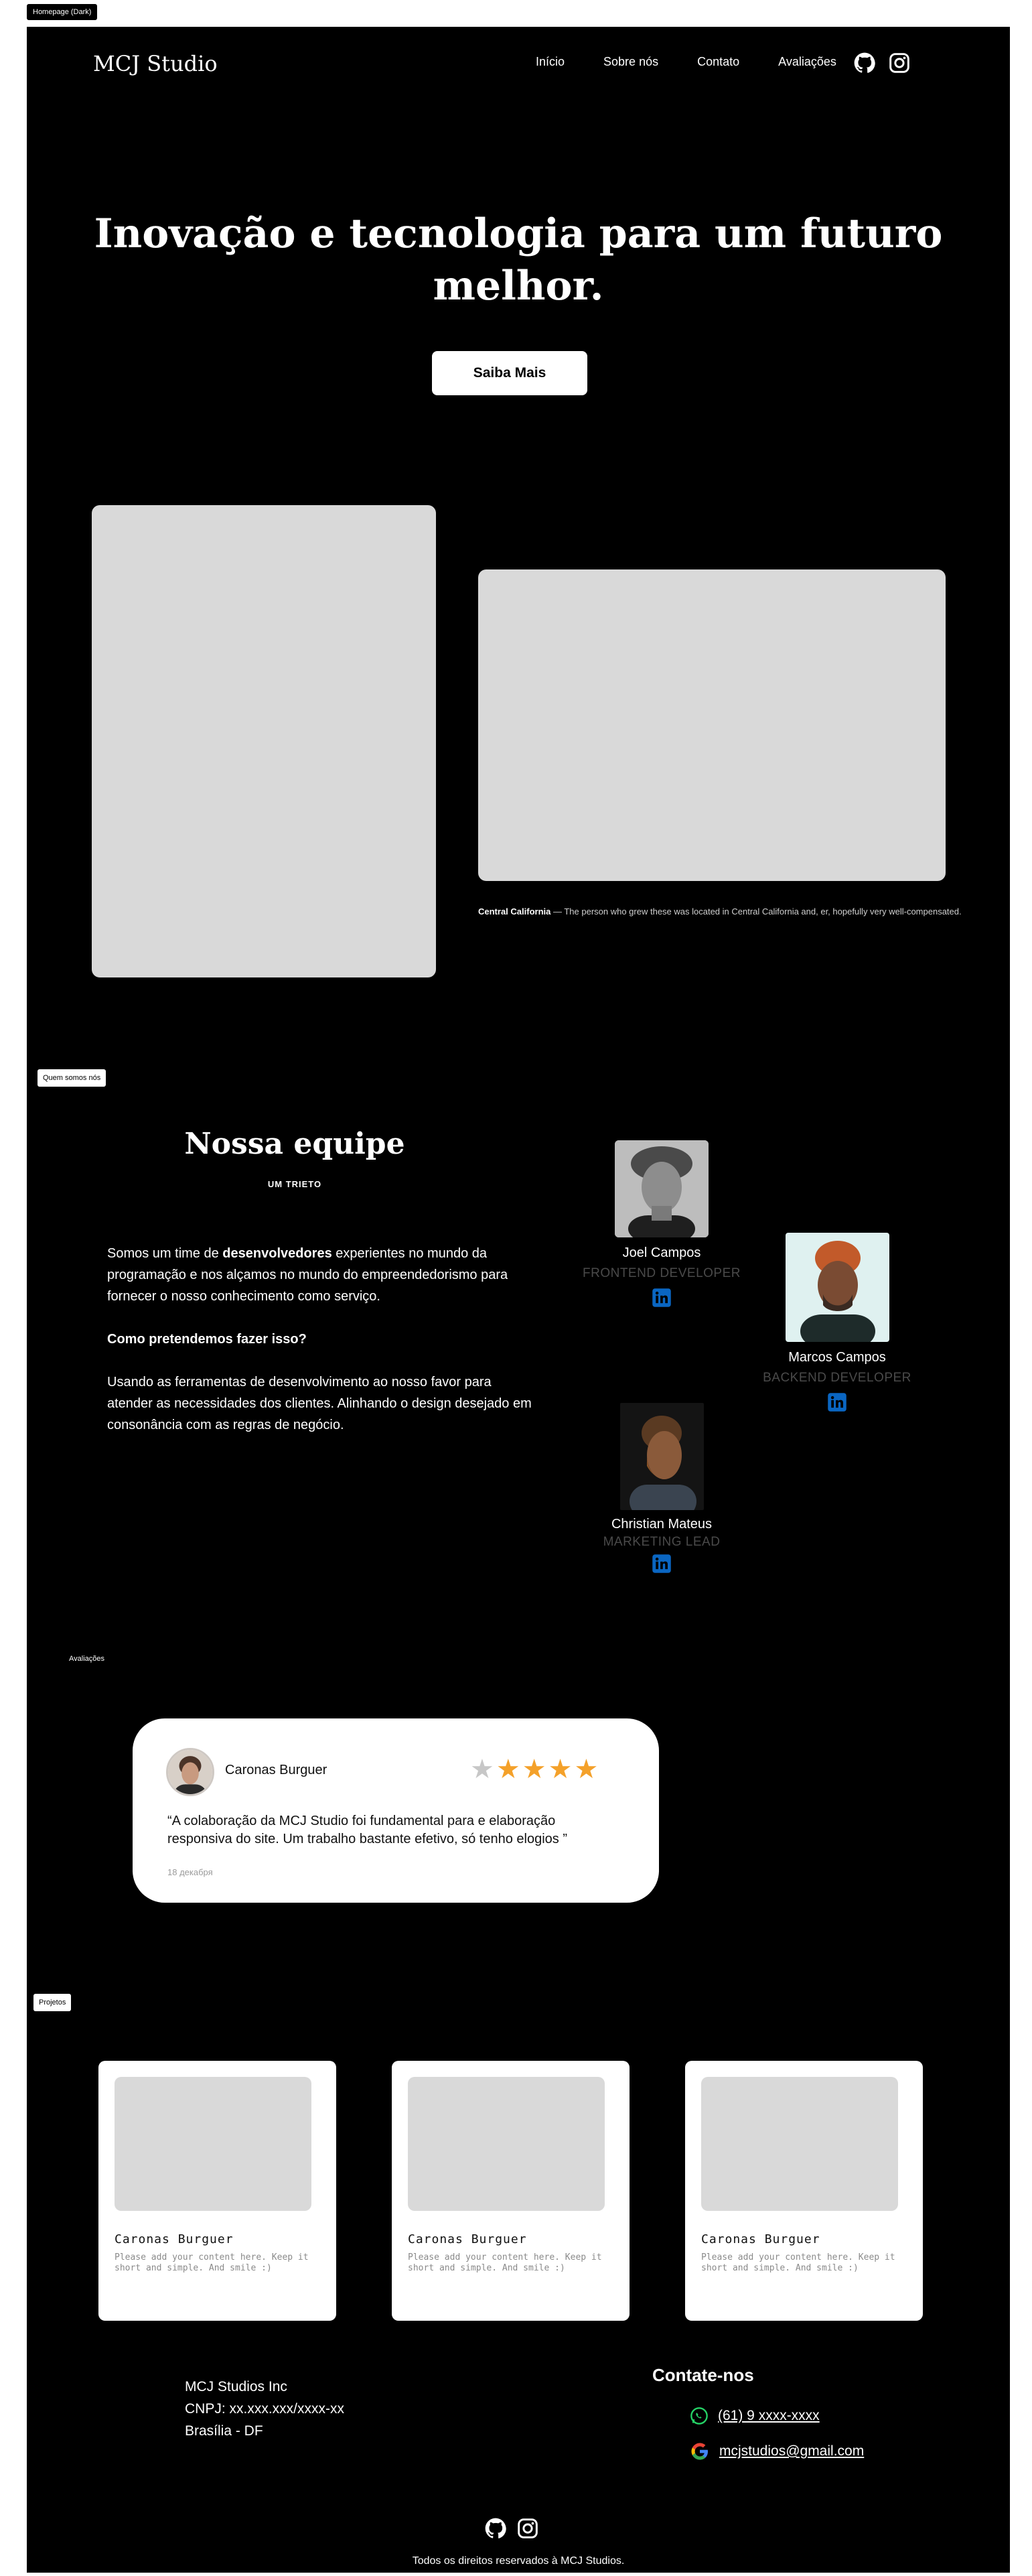 The image size is (1032, 2576). Describe the element at coordinates (518, 286) in the screenshot. I see `hero-title-line-2: melhor.` at that location.